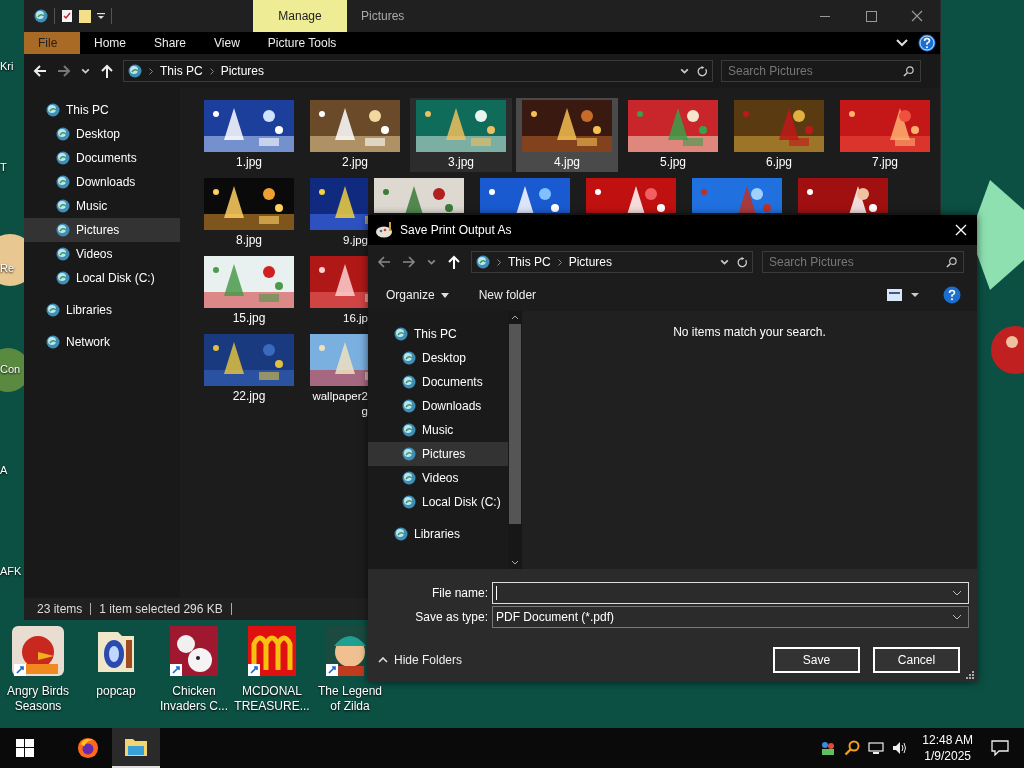 Image resolution: width=1024 pixels, height=768 pixels. What do you see at coordinates (170, 43) in the screenshot?
I see `ribbon-tab: Share` at bounding box center [170, 43].